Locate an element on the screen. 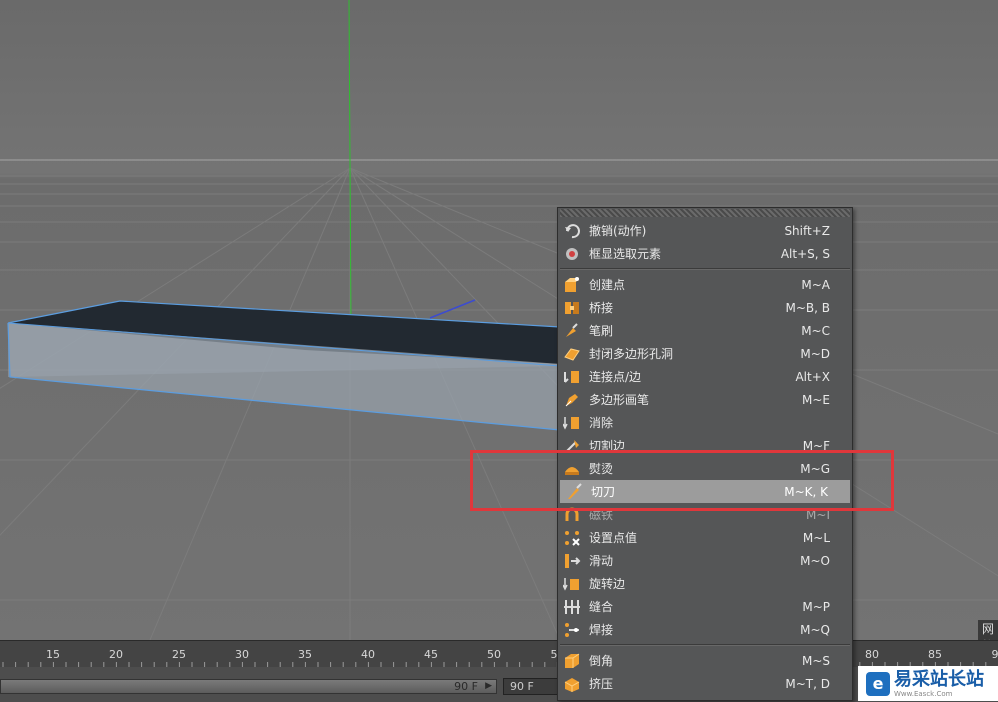 The height and width of the screenshot is (702, 998). menu-item-shortcut: M~G is located at coordinates (795, 469).